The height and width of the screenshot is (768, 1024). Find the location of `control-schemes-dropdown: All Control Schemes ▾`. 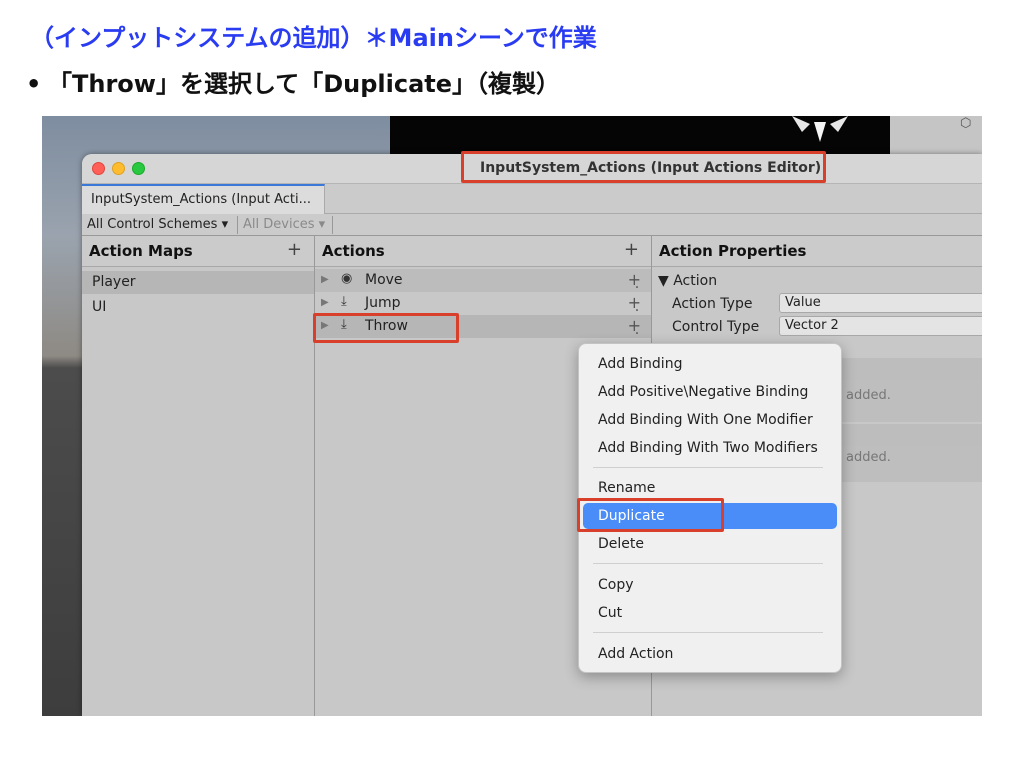

control-schemes-dropdown: All Control Schemes ▾ is located at coordinates (157, 224).